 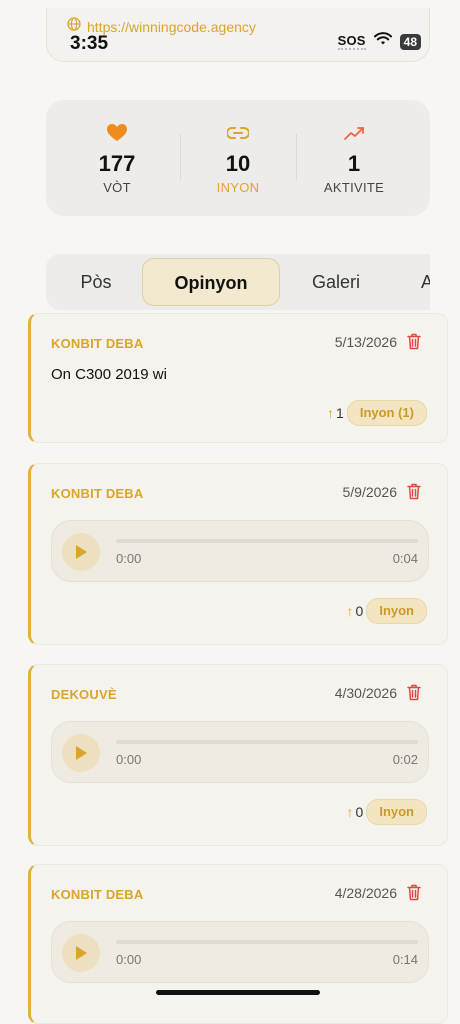 I want to click on stat-links: 10 INYON, so click(x=238, y=158).